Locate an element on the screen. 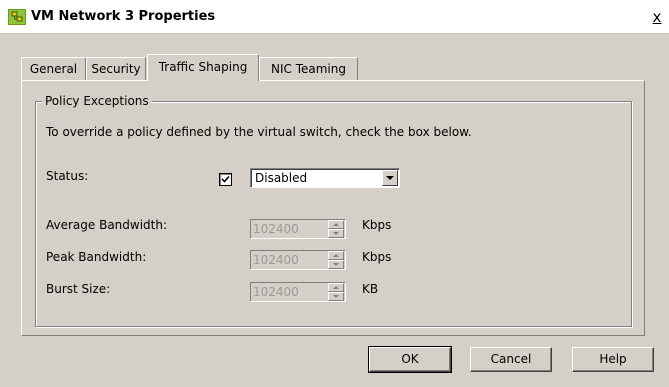 The height and width of the screenshot is (387, 669). cancel-button: Cancel is located at coordinates (511, 359).